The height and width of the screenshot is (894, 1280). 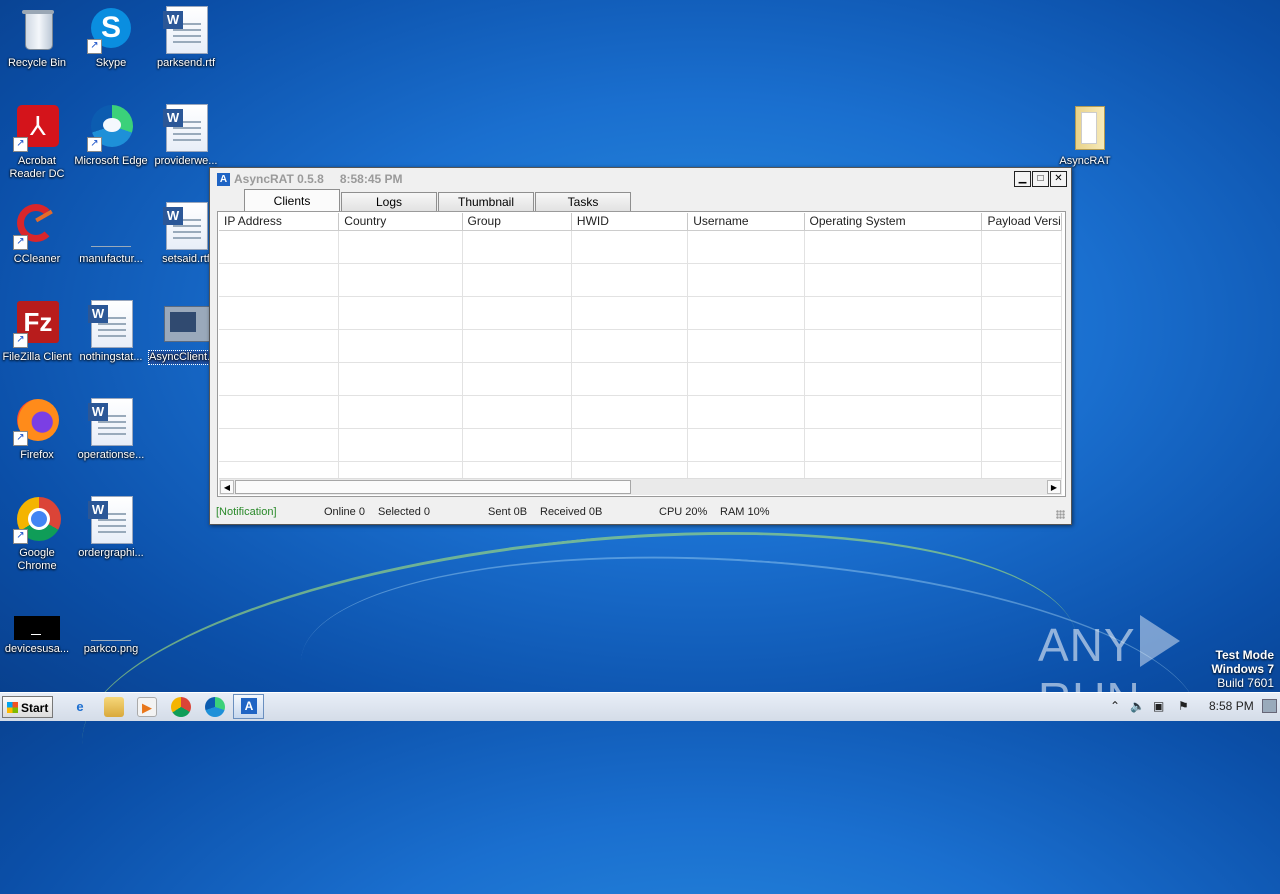 What do you see at coordinates (181, 707) in the screenshot?
I see `chrome-taskbar-icon` at bounding box center [181, 707].